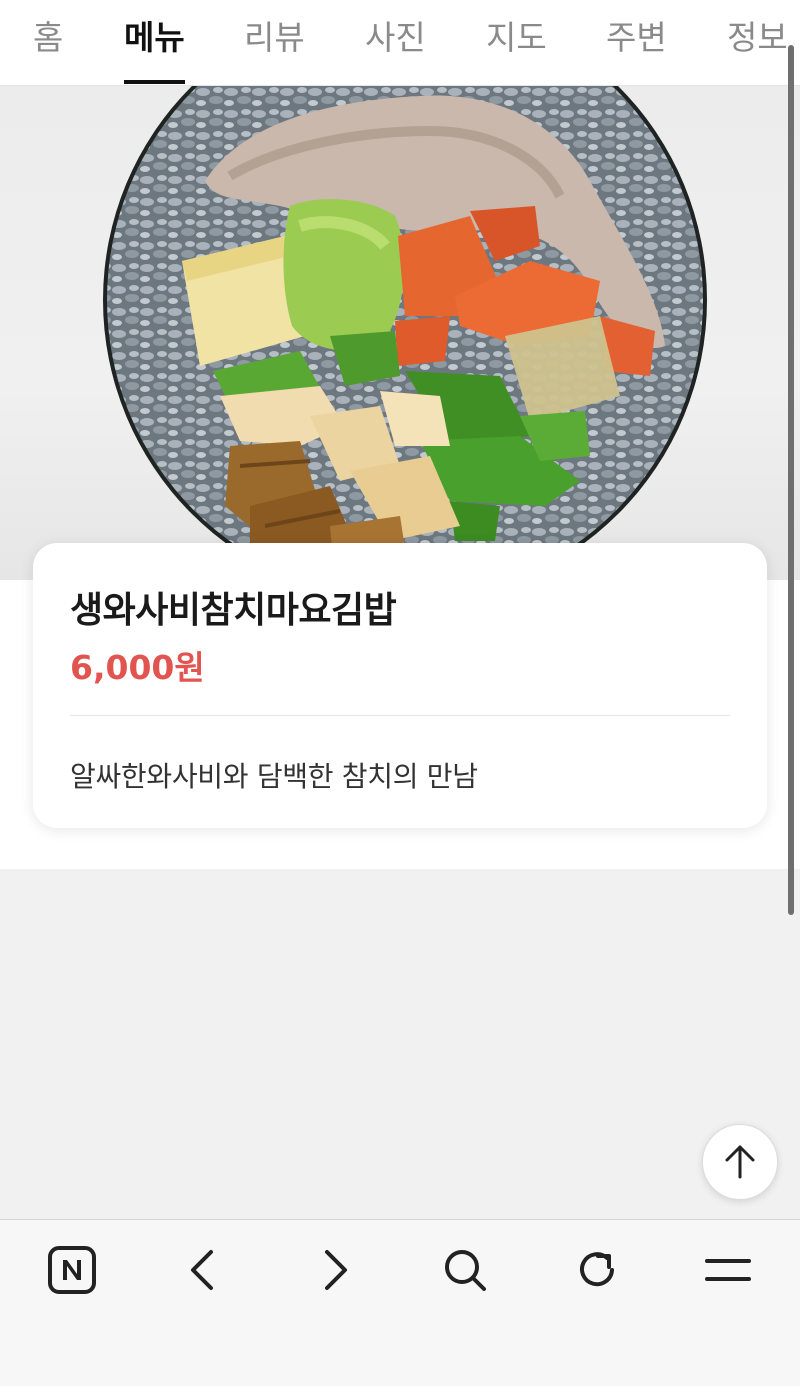 Image resolution: width=800 pixels, height=1386 pixels. I want to click on tab-reviews: 리뷰, so click(274, 42).